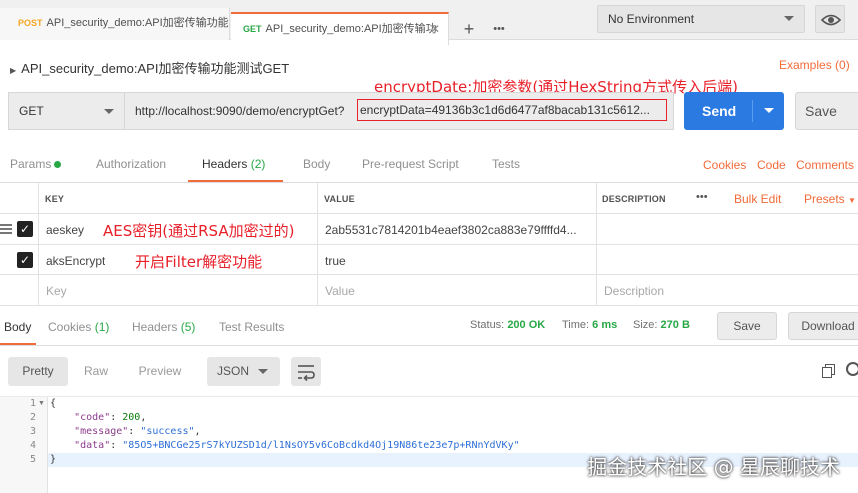  Describe the element at coordinates (160, 371) in the screenshot. I see `preview-view-button: Preview` at that location.